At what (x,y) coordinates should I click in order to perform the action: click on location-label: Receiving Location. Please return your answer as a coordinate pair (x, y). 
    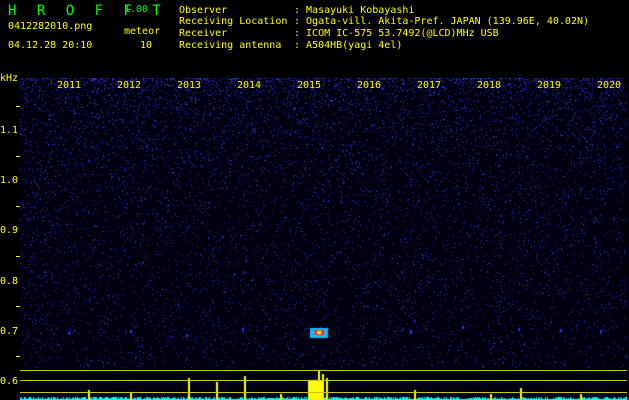
    Looking at the image, I should click on (233, 21).